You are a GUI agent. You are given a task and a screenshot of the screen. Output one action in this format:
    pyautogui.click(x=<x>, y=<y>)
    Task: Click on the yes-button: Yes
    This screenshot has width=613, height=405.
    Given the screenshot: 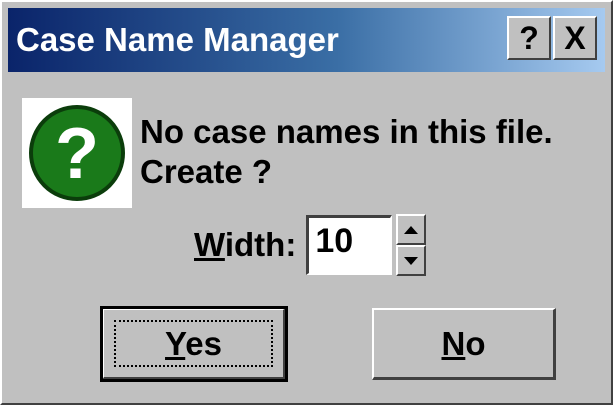 What is the action you would take?
    pyautogui.click(x=194, y=344)
    